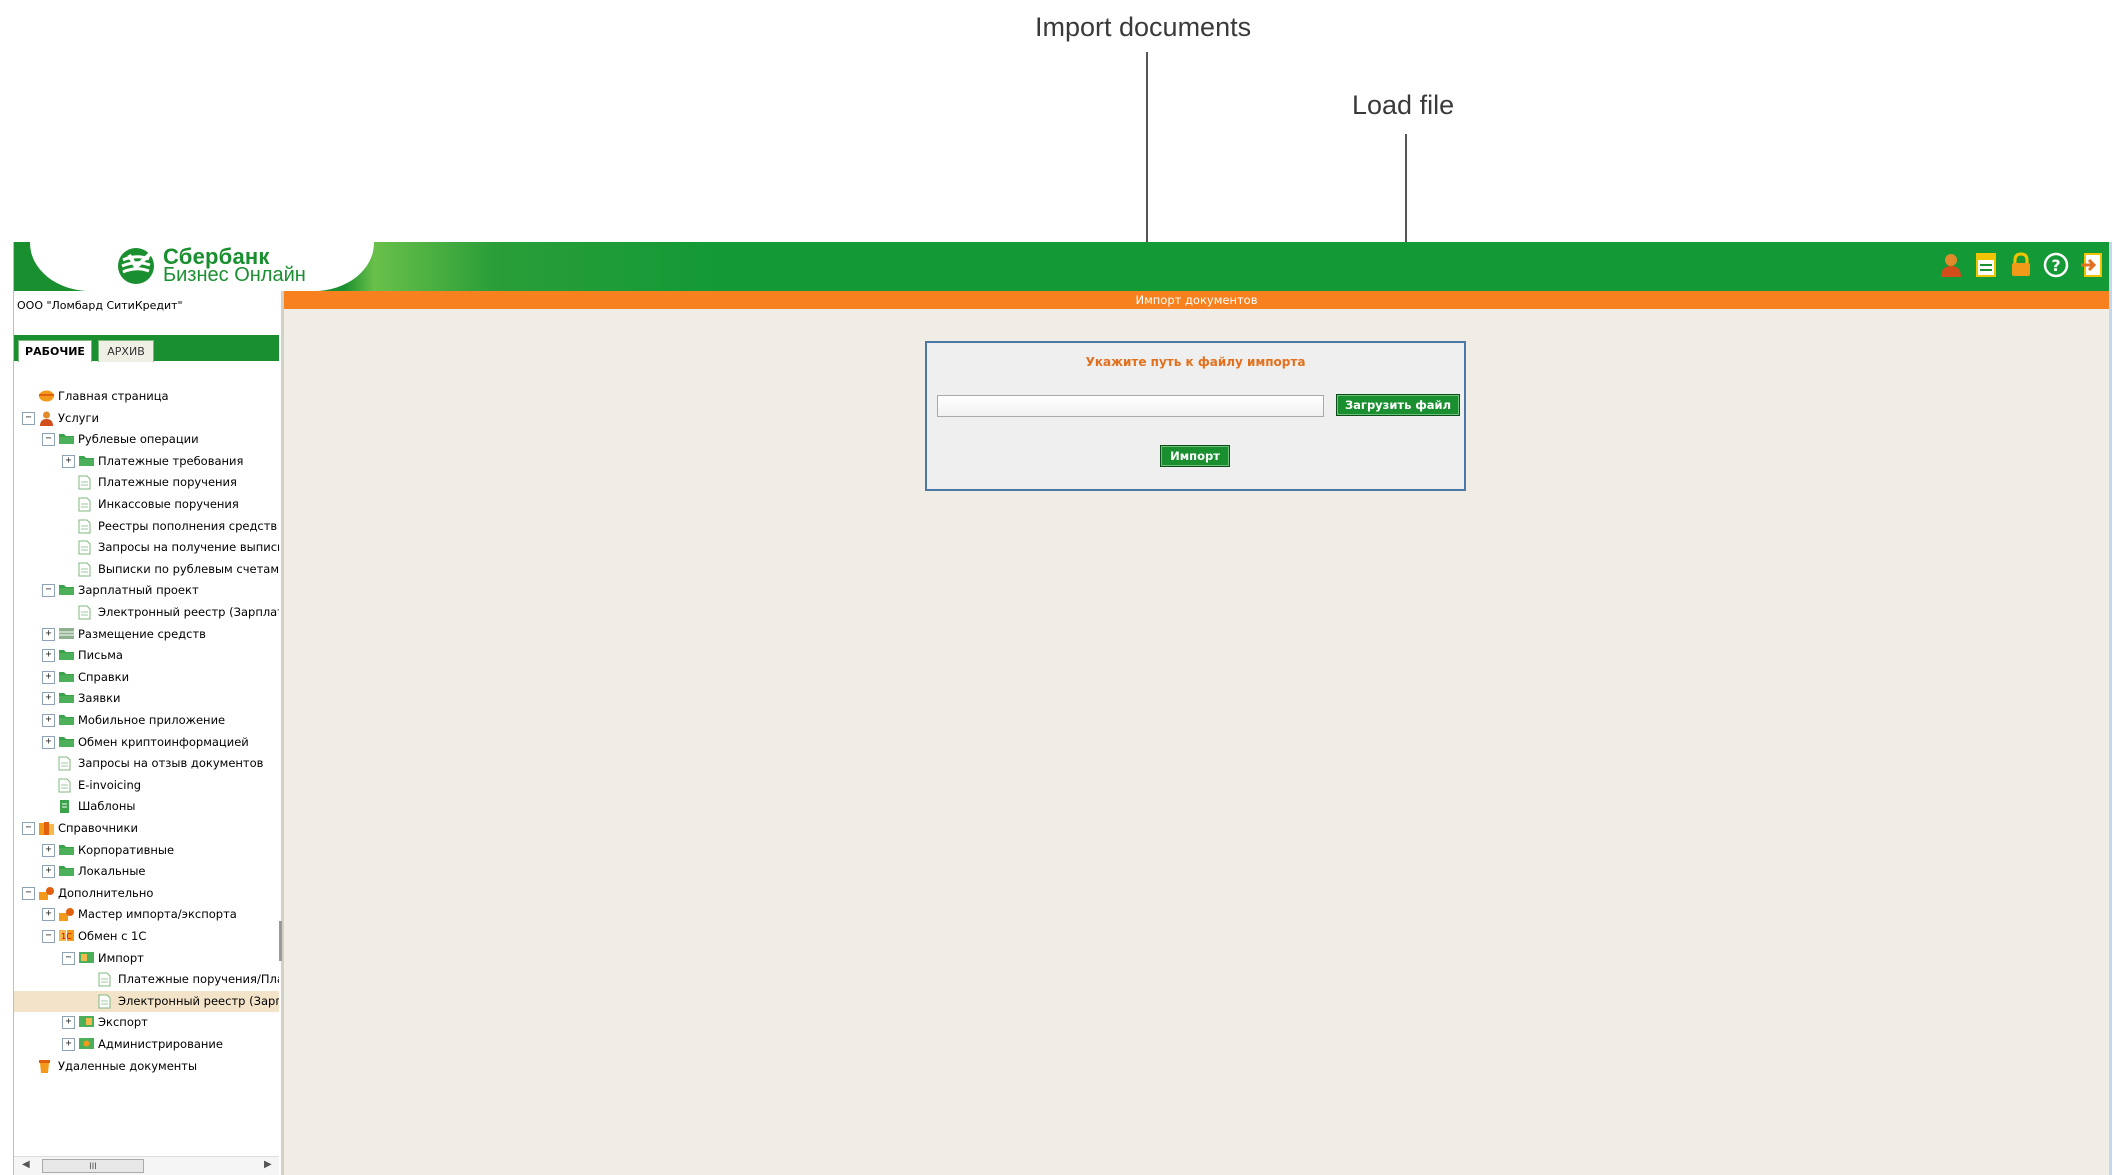 The image size is (2113, 1175). What do you see at coordinates (100, 305) in the screenshot?
I see `organization-name: ООО "Ломбард СитиКредит"` at bounding box center [100, 305].